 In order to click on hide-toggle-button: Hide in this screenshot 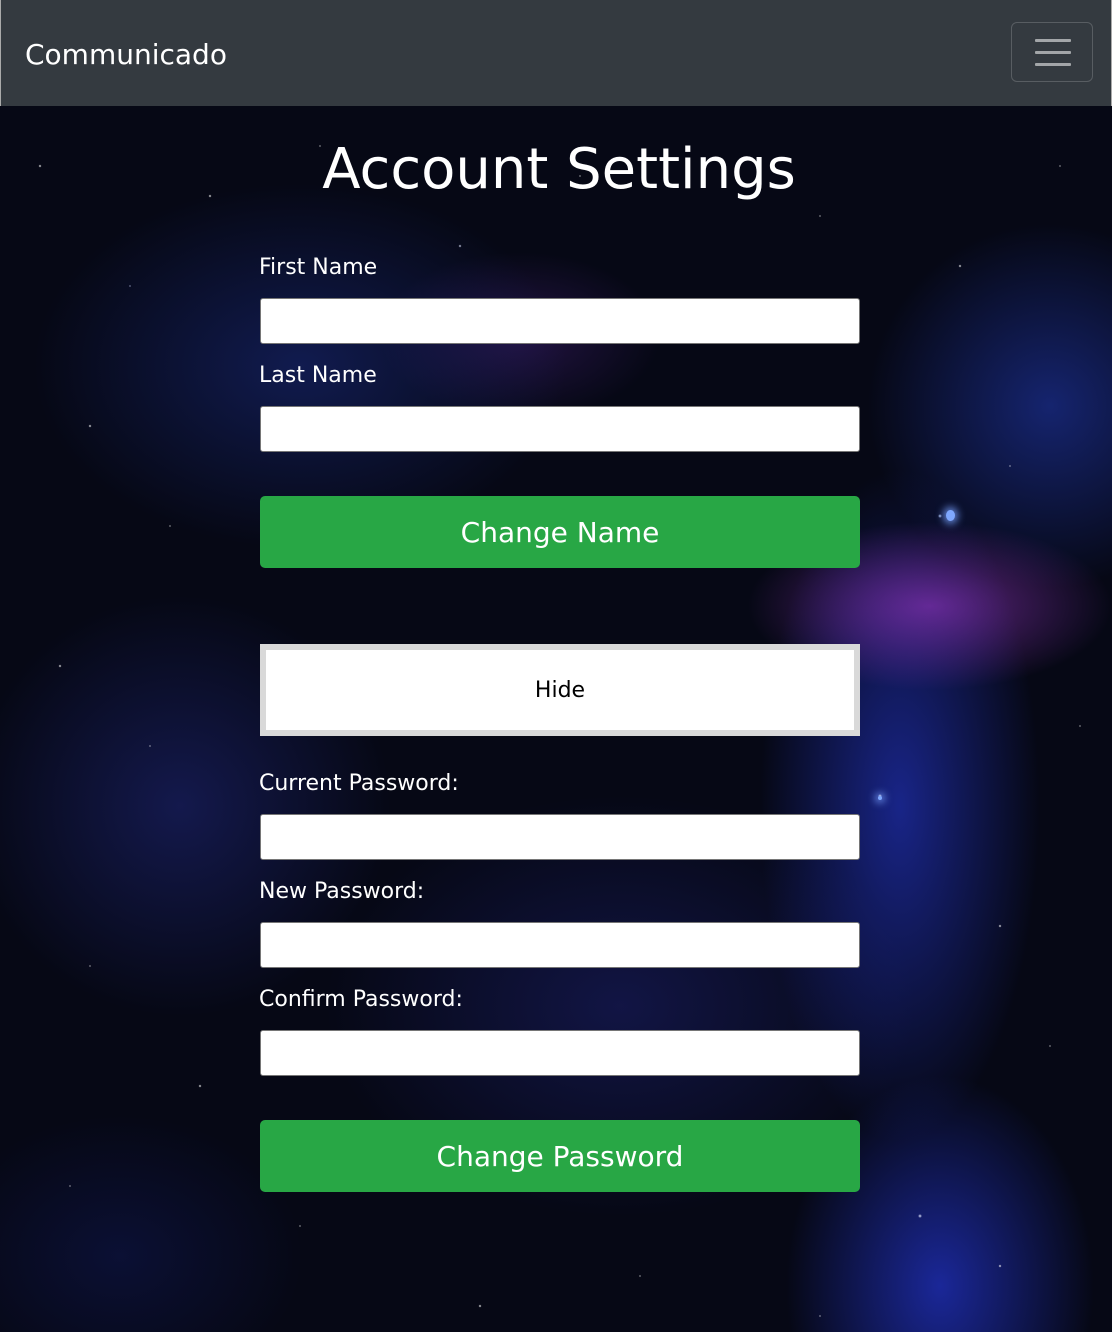, I will do `click(560, 690)`.